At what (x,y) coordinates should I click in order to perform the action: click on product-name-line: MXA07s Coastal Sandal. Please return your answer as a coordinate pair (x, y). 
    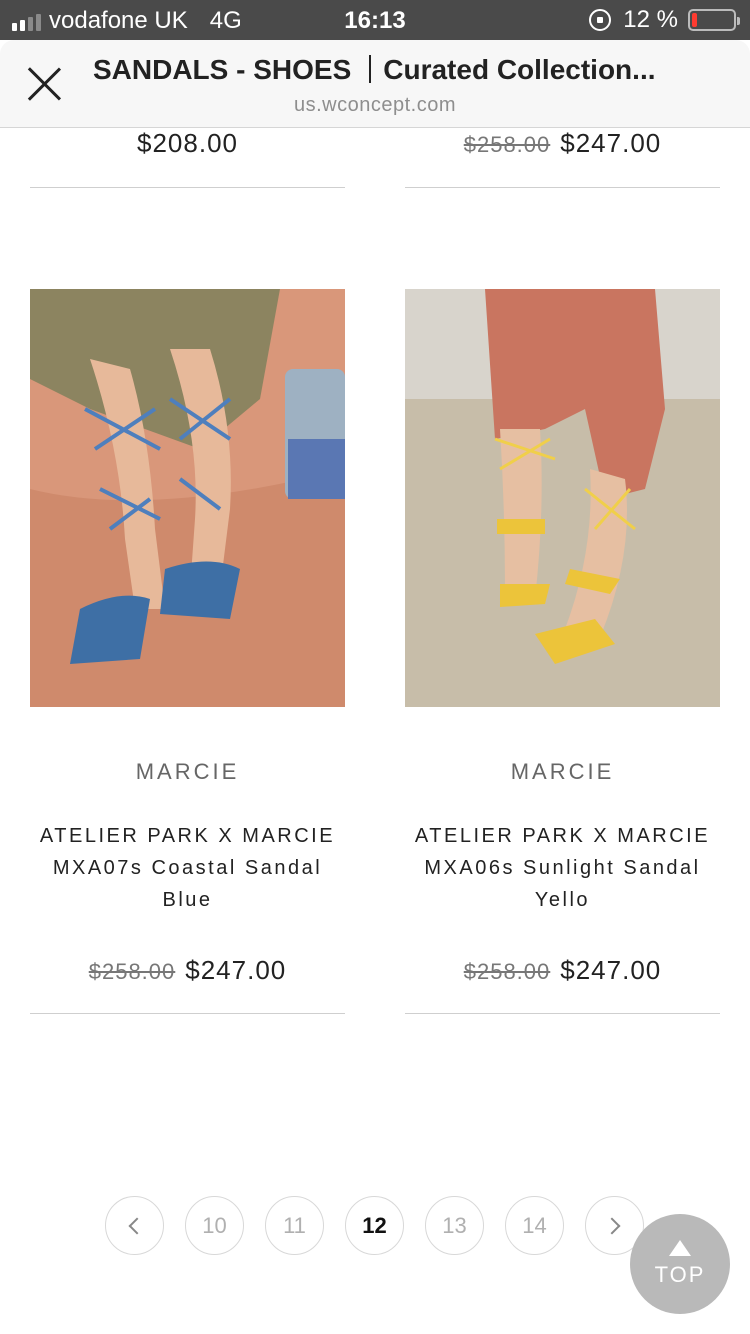
    Looking at the image, I should click on (187, 868).